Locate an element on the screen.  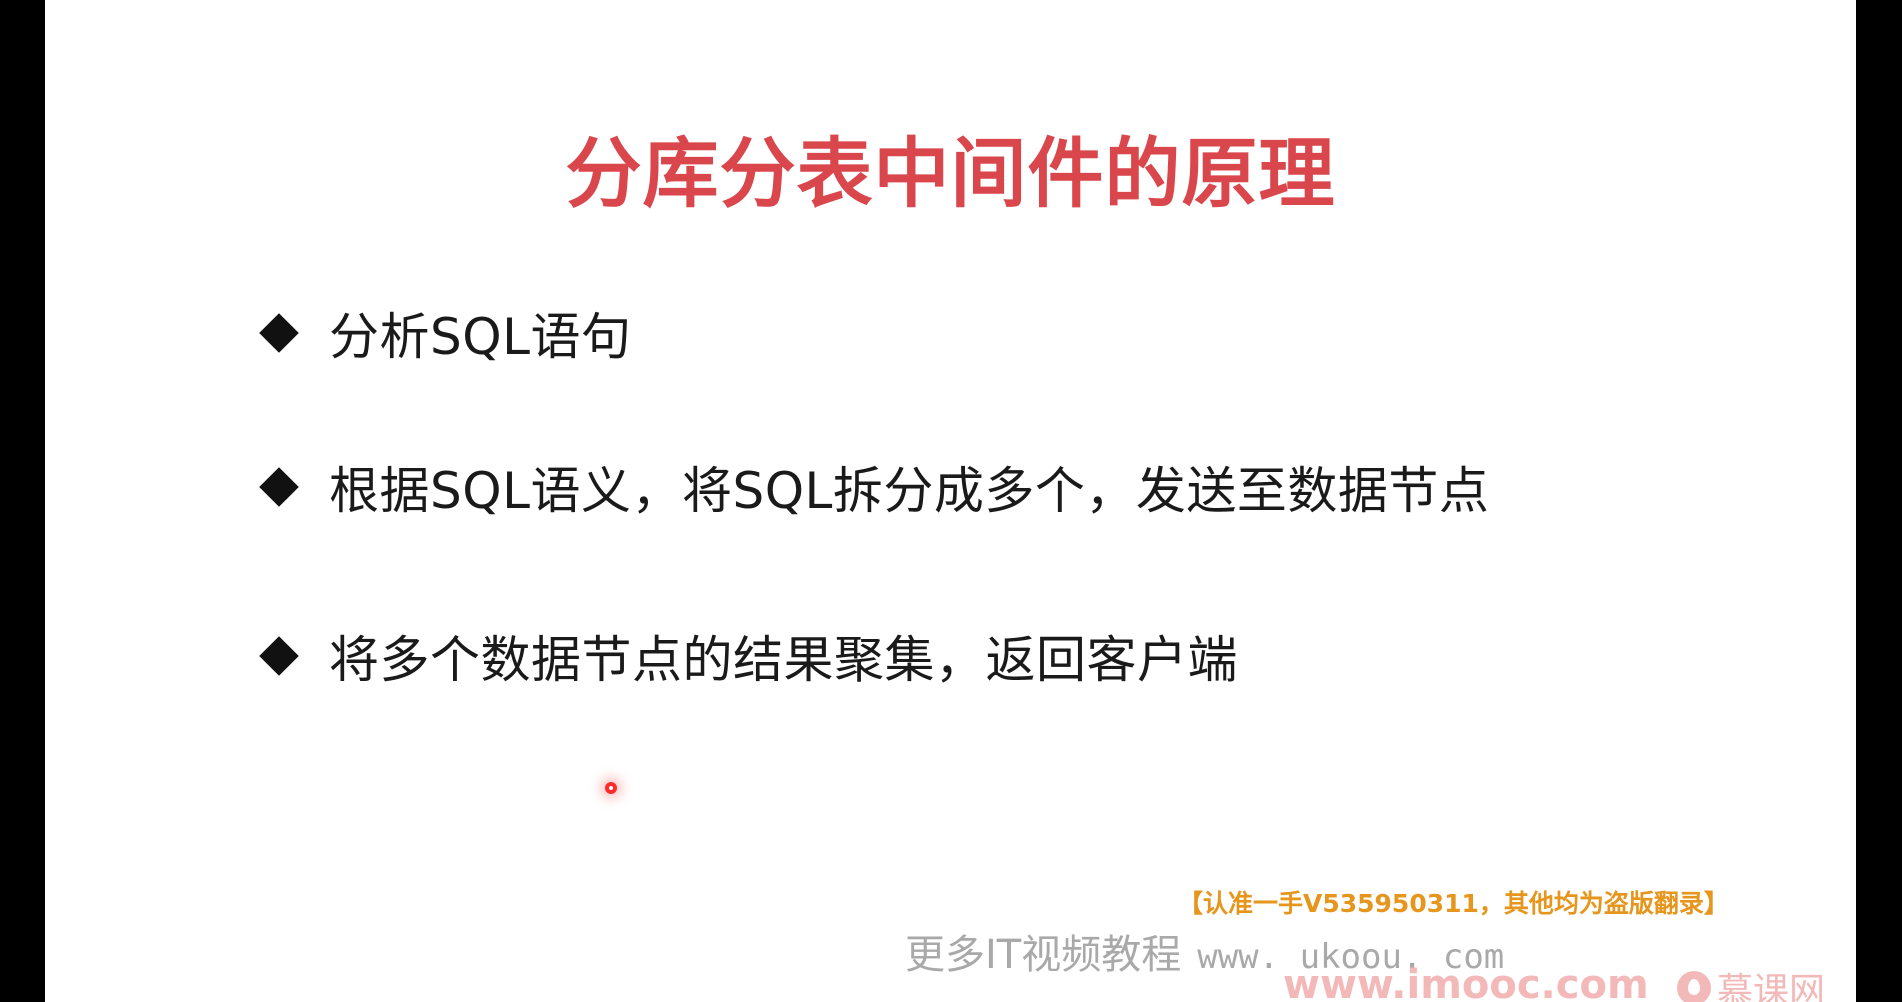
brand-name: 慕课网 is located at coordinates (1771, 986).